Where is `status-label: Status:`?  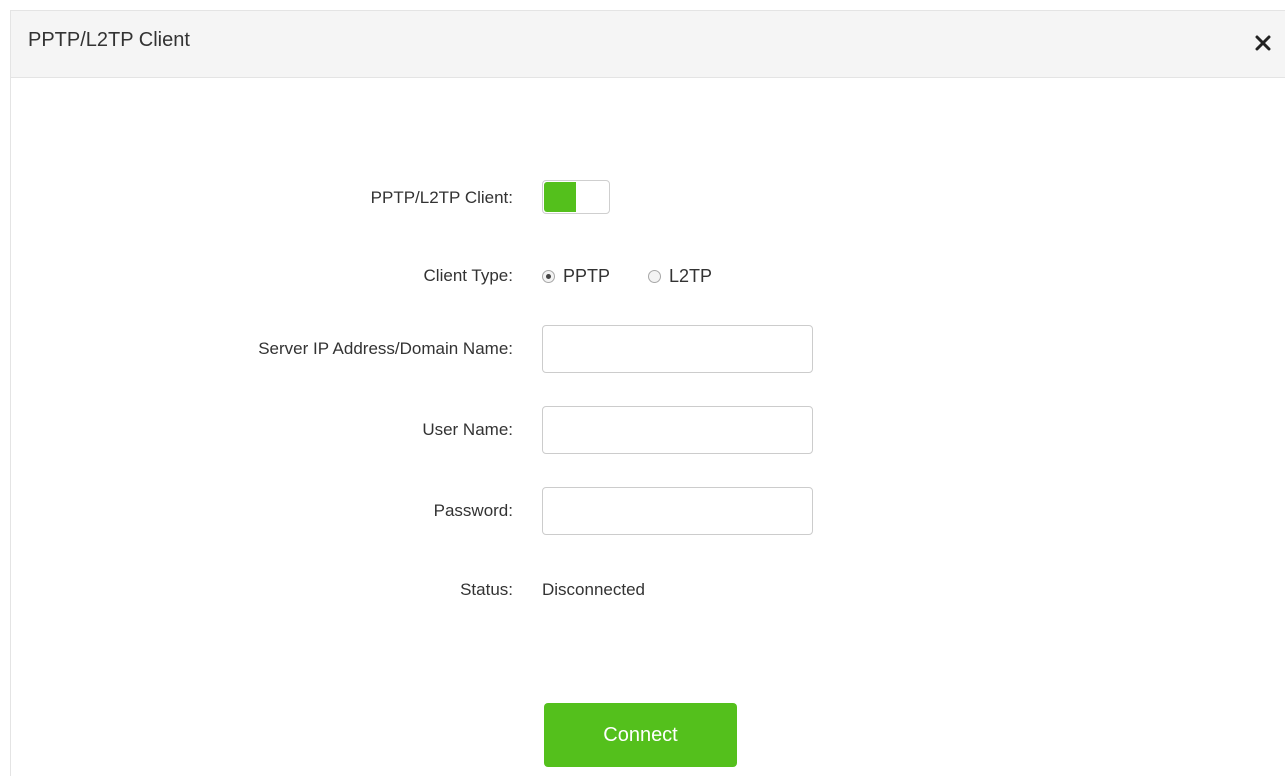 status-label: Status: is located at coordinates (486, 589).